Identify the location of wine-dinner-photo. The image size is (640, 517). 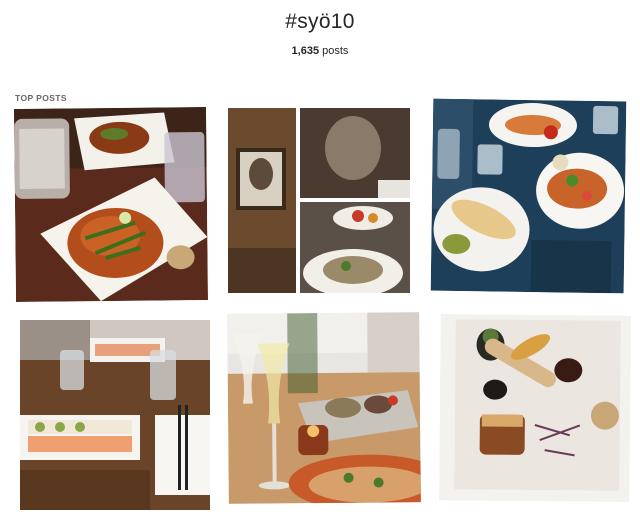
(324, 408).